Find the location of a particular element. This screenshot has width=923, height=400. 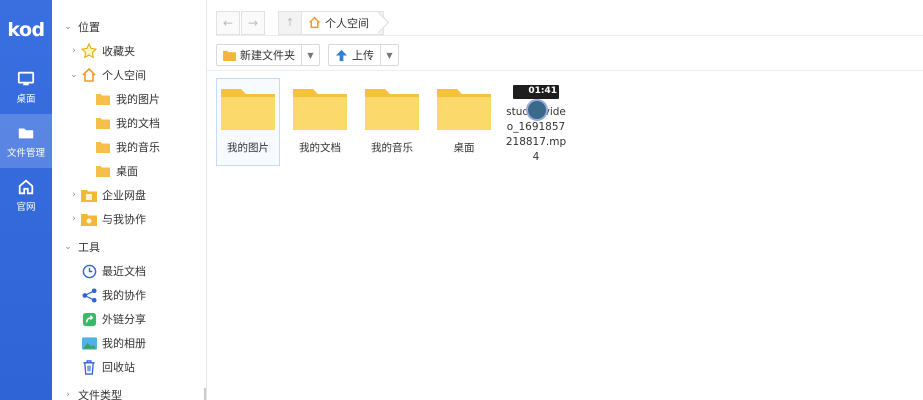

address-bar: ← → ↑ 个人空间 is located at coordinates (569, 23).